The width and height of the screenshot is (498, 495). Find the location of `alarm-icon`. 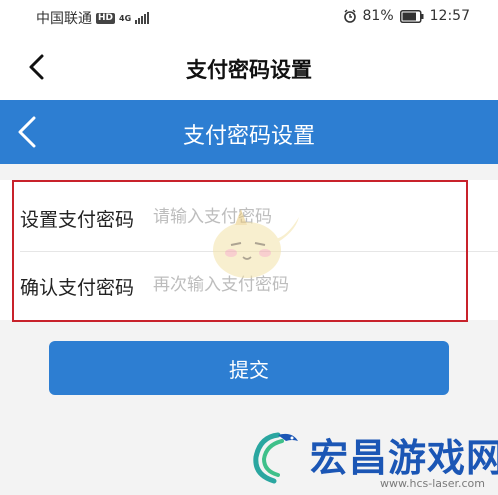

alarm-icon is located at coordinates (349, 16).